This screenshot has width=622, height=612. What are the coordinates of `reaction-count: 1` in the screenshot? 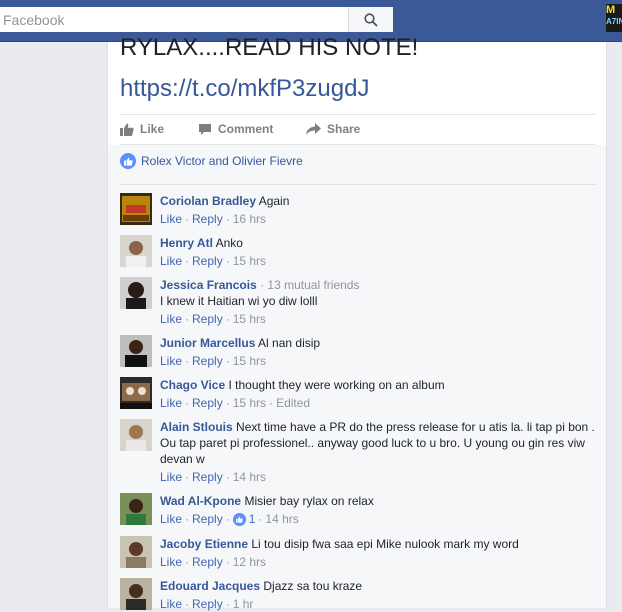 It's located at (252, 519).